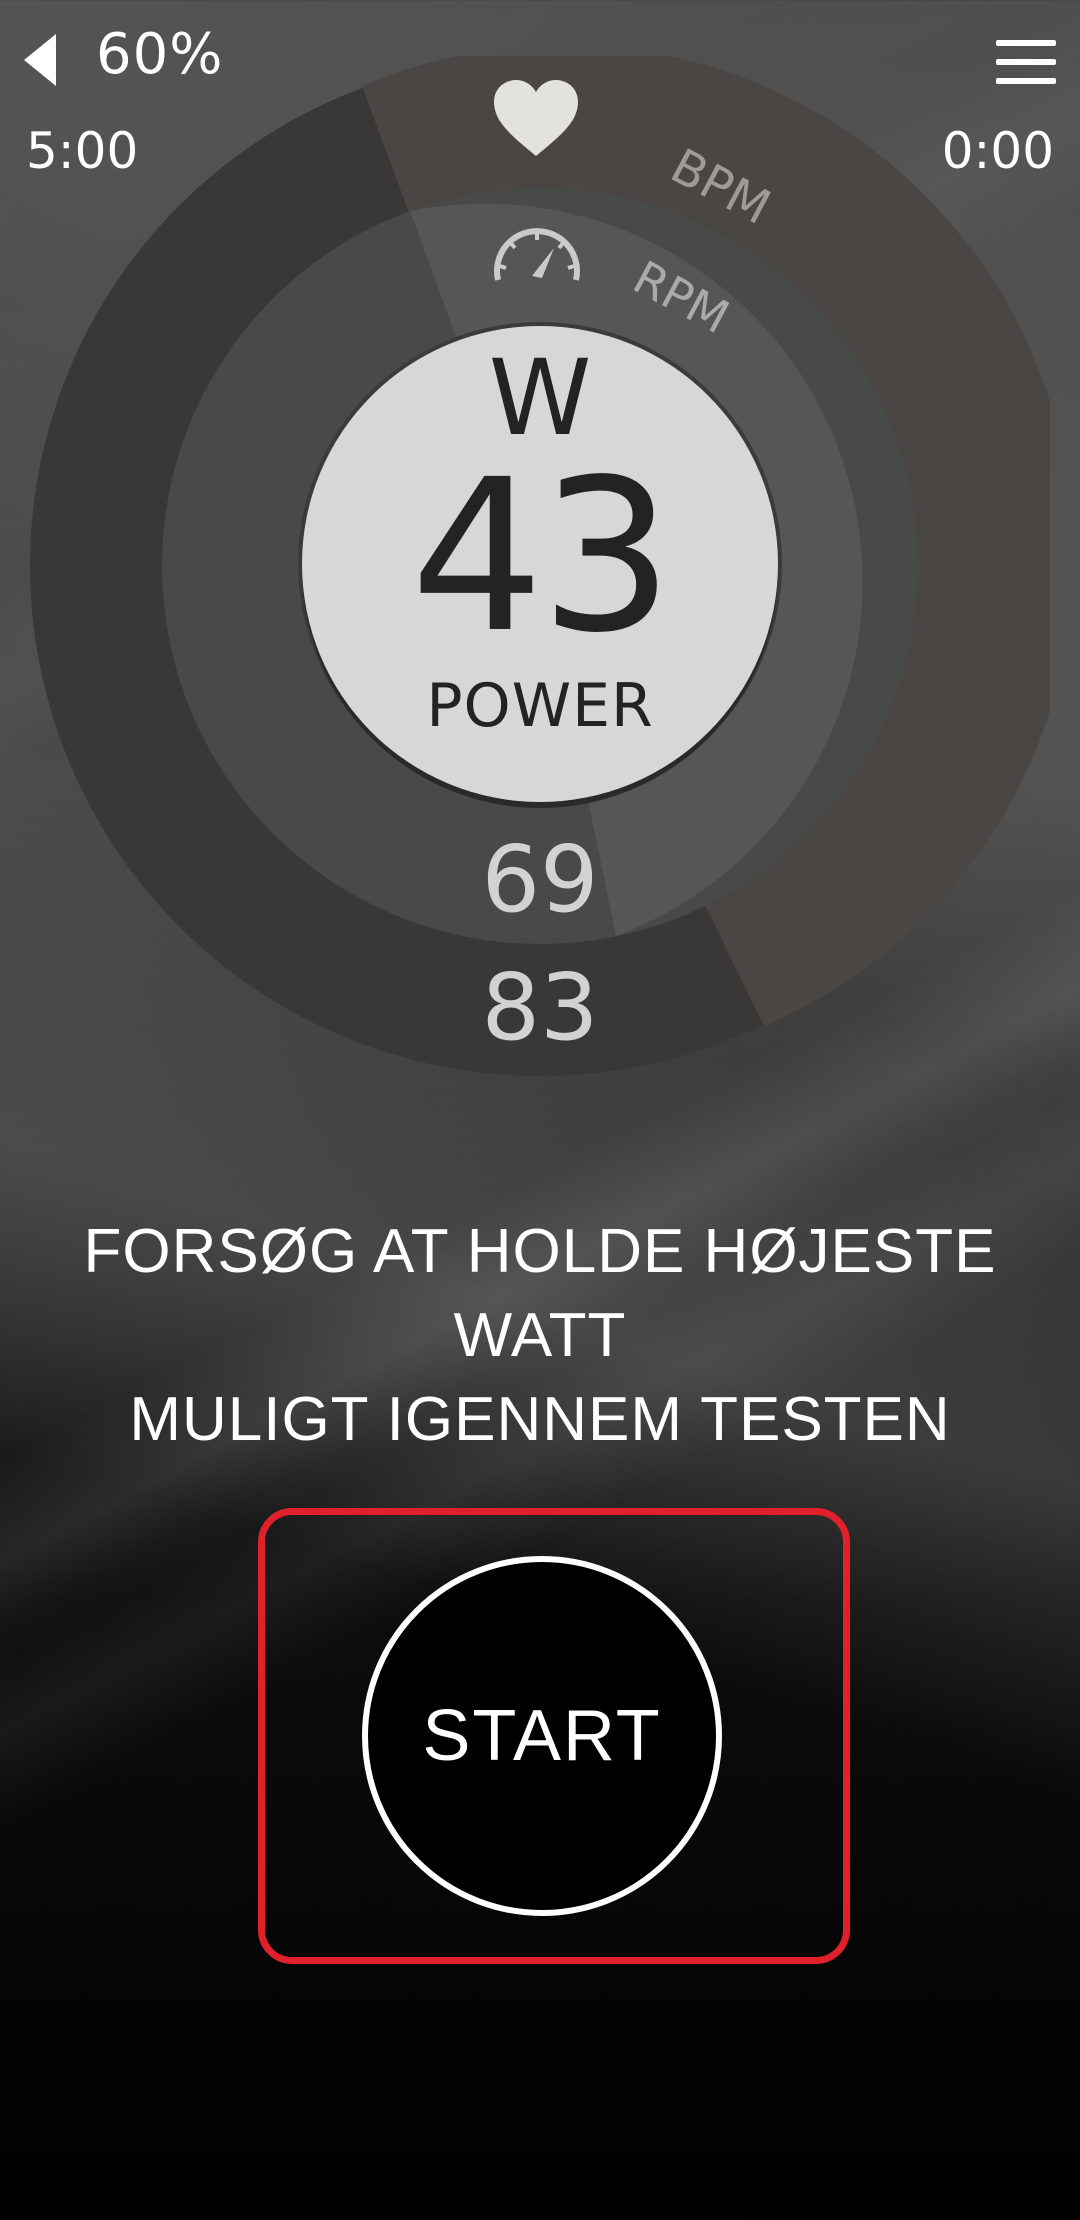  I want to click on heart-icon, so click(536, 118).